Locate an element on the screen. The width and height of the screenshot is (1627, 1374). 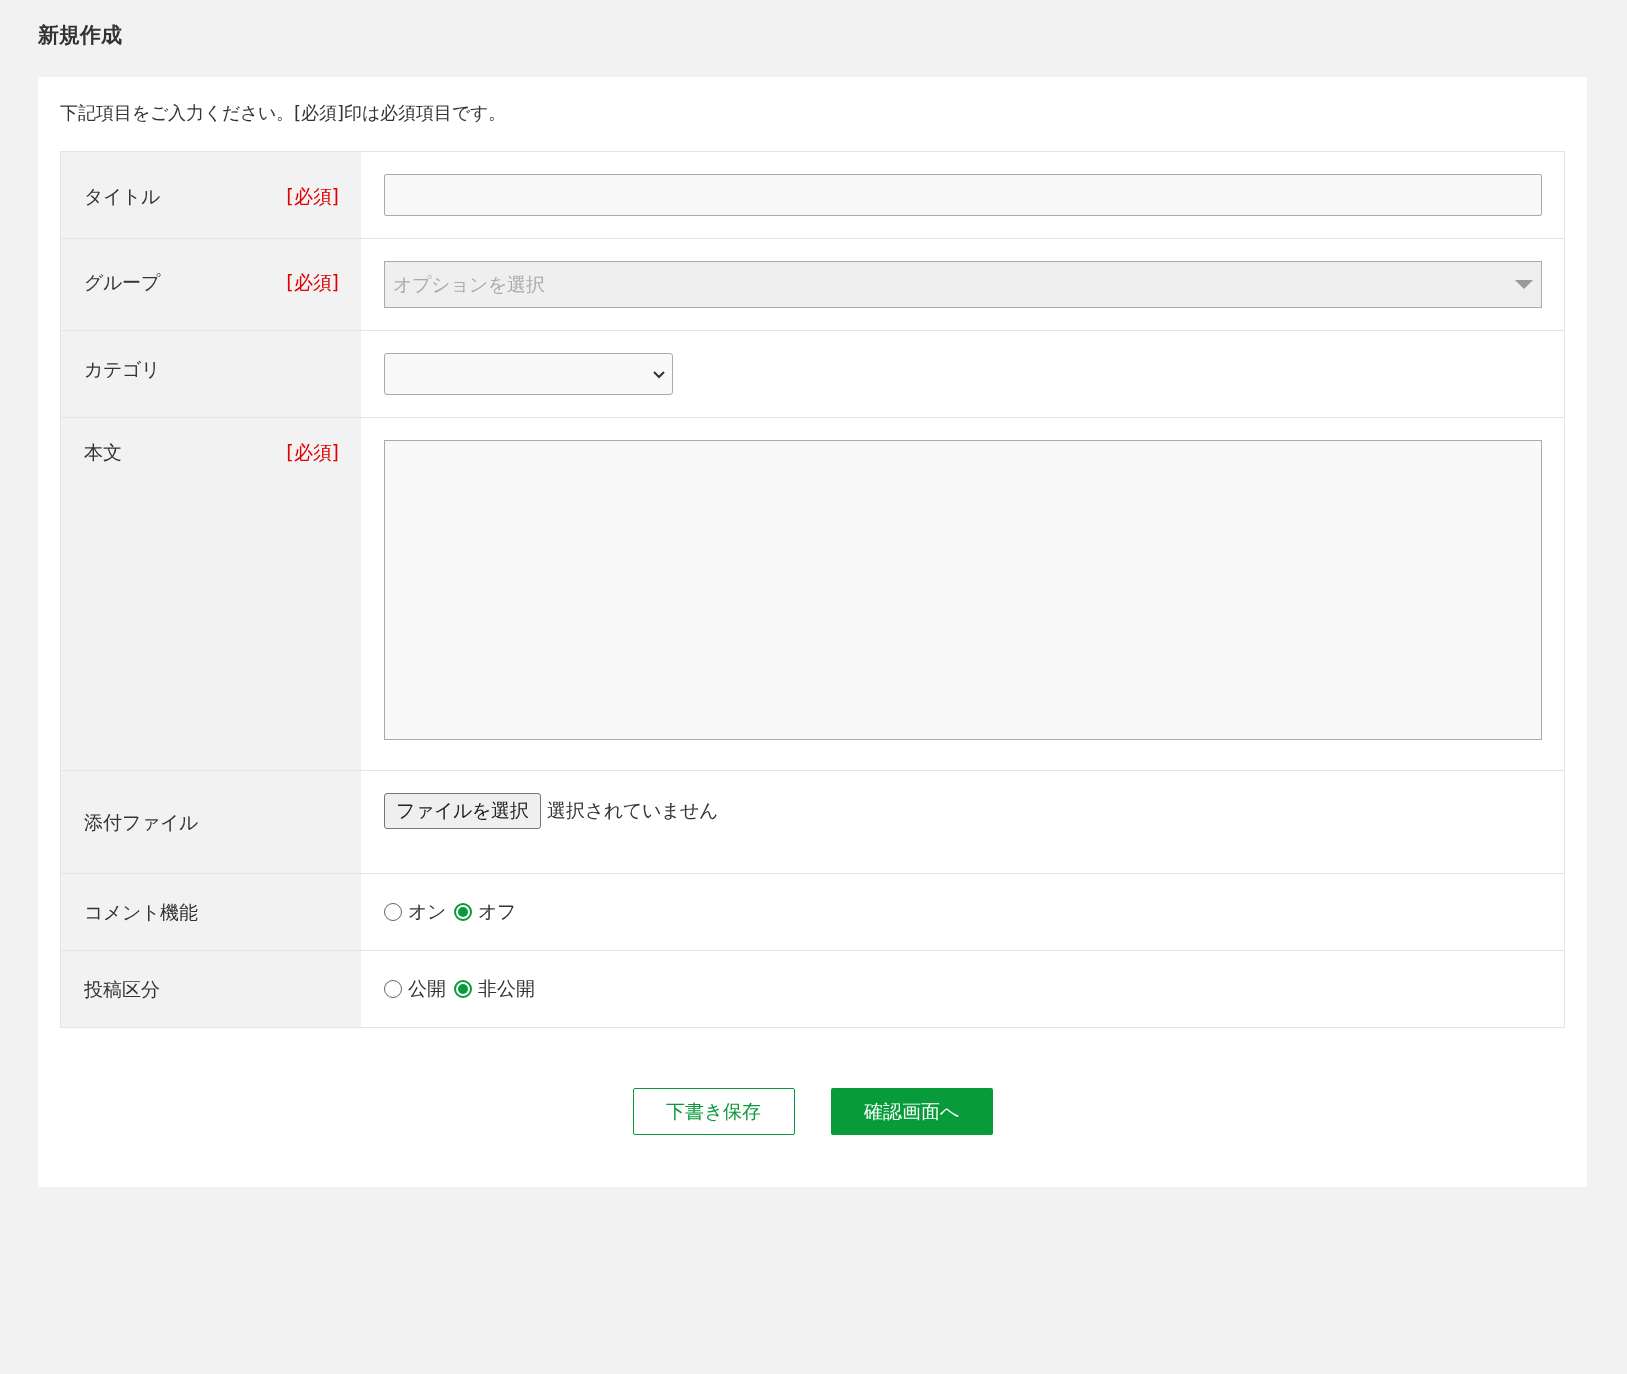
confirm-button: 確認画面へ is located at coordinates (911, 1111).